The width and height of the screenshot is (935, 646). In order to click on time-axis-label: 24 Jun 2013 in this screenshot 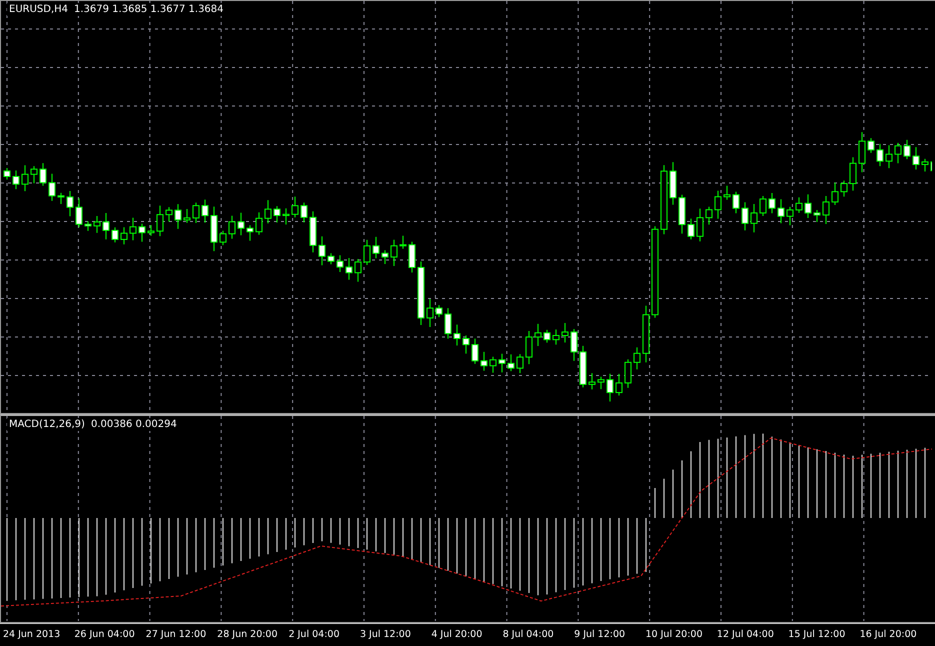, I will do `click(32, 635)`.